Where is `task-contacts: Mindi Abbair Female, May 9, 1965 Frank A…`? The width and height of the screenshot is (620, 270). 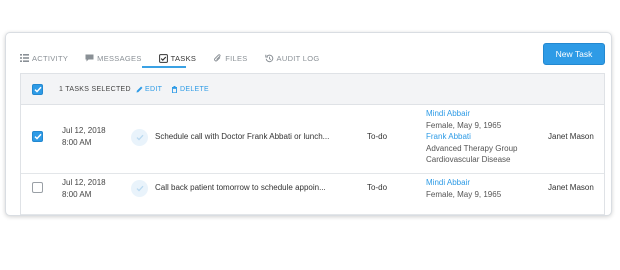
task-contacts: Mindi Abbair Female, May 9, 1965 Frank A… is located at coordinates (471, 137).